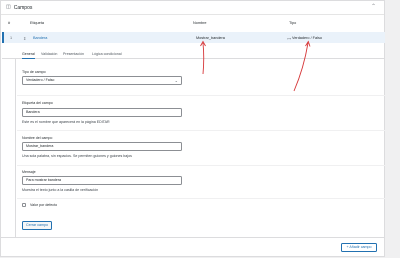  Describe the element at coordinates (23, 7) in the screenshot. I see `panel-title: Campos` at that location.